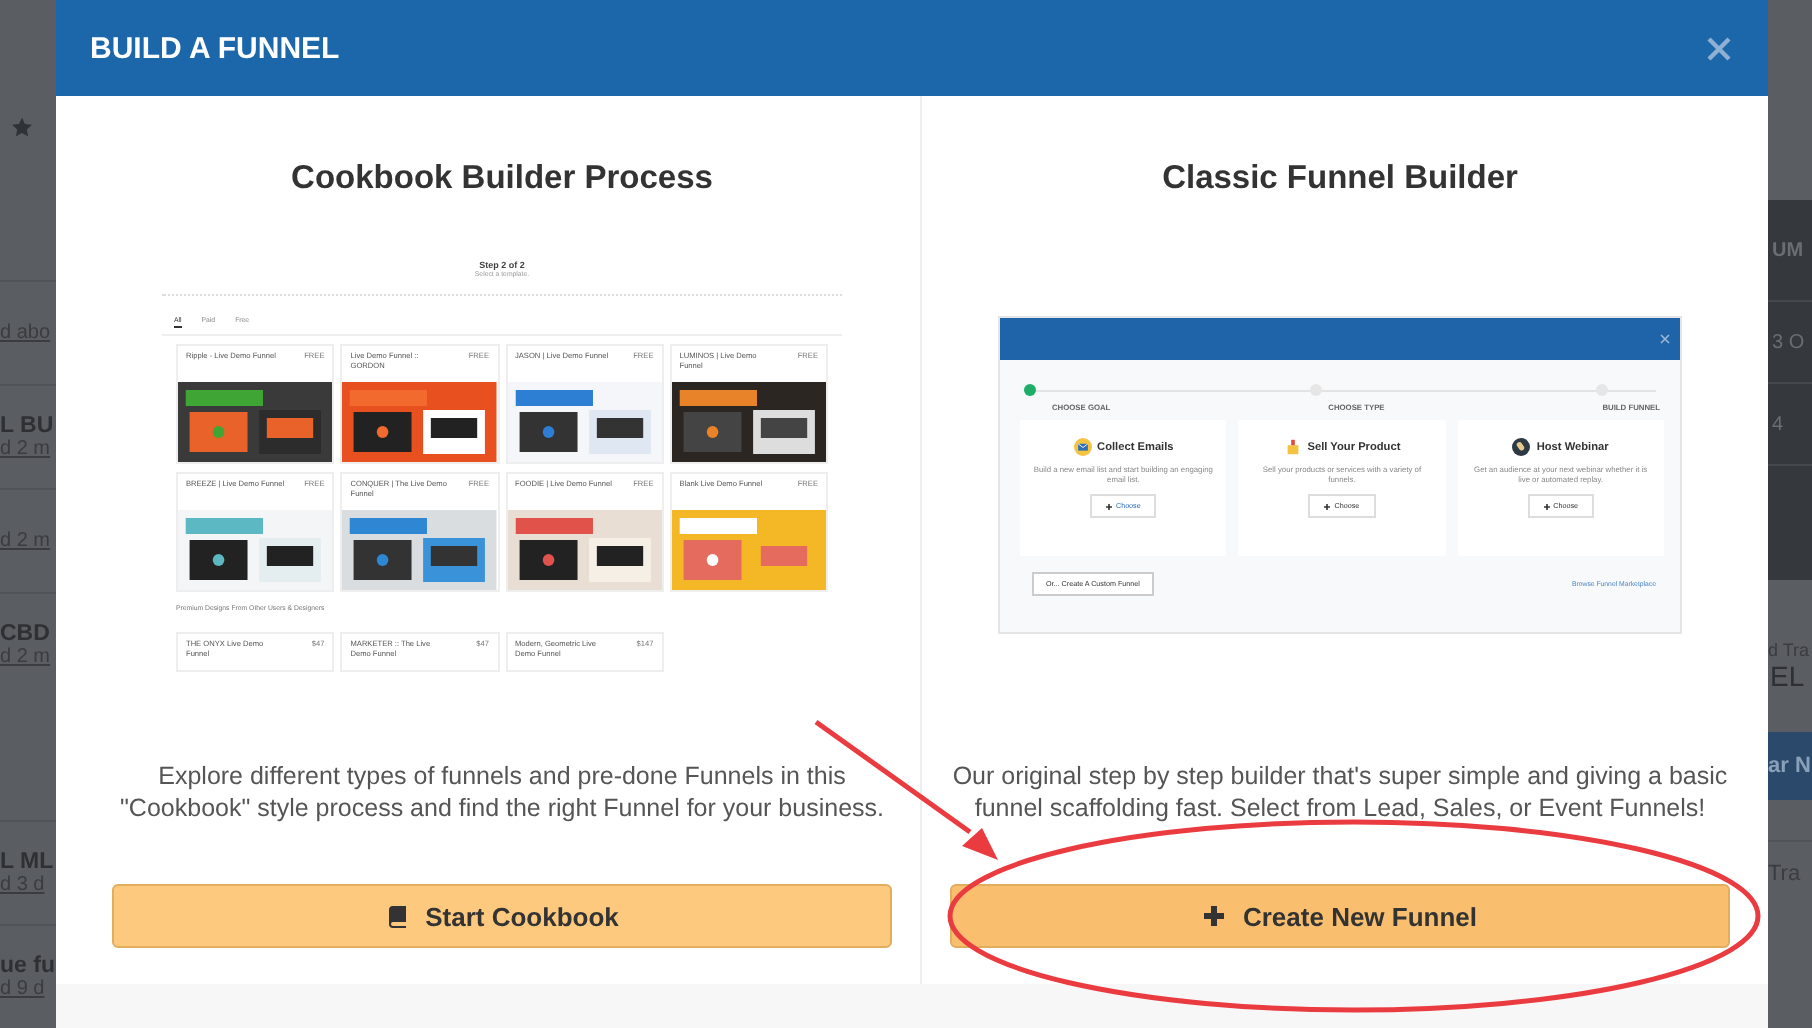 The height and width of the screenshot is (1028, 1812). I want to click on option-heading: Classic Funnel Builder, so click(1340, 180).